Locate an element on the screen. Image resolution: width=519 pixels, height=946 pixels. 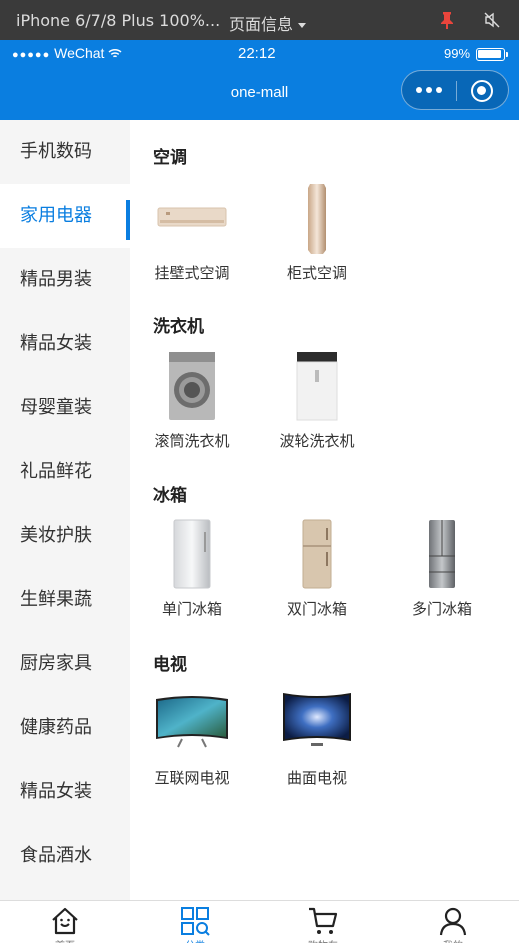
product-item: 滚筒洗衣机 is located at coordinates (192, 400).